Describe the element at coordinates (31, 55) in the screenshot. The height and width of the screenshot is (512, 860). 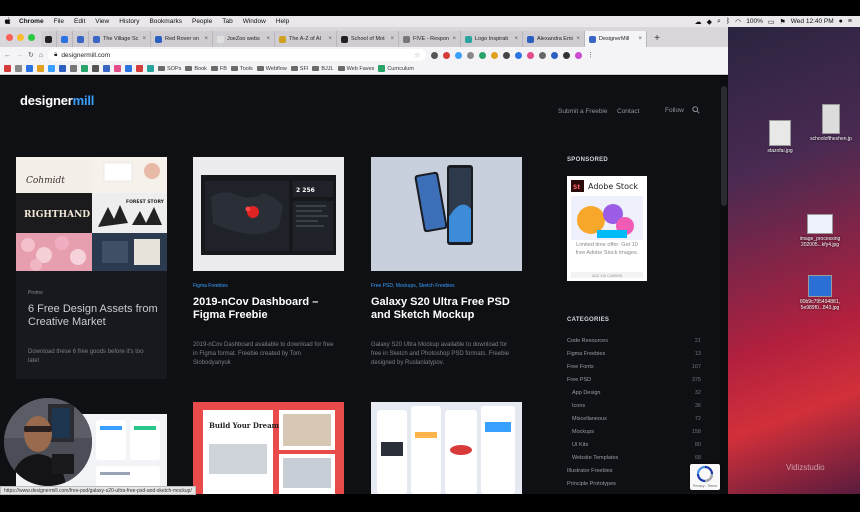
I see `reload-icon: ↻` at that location.